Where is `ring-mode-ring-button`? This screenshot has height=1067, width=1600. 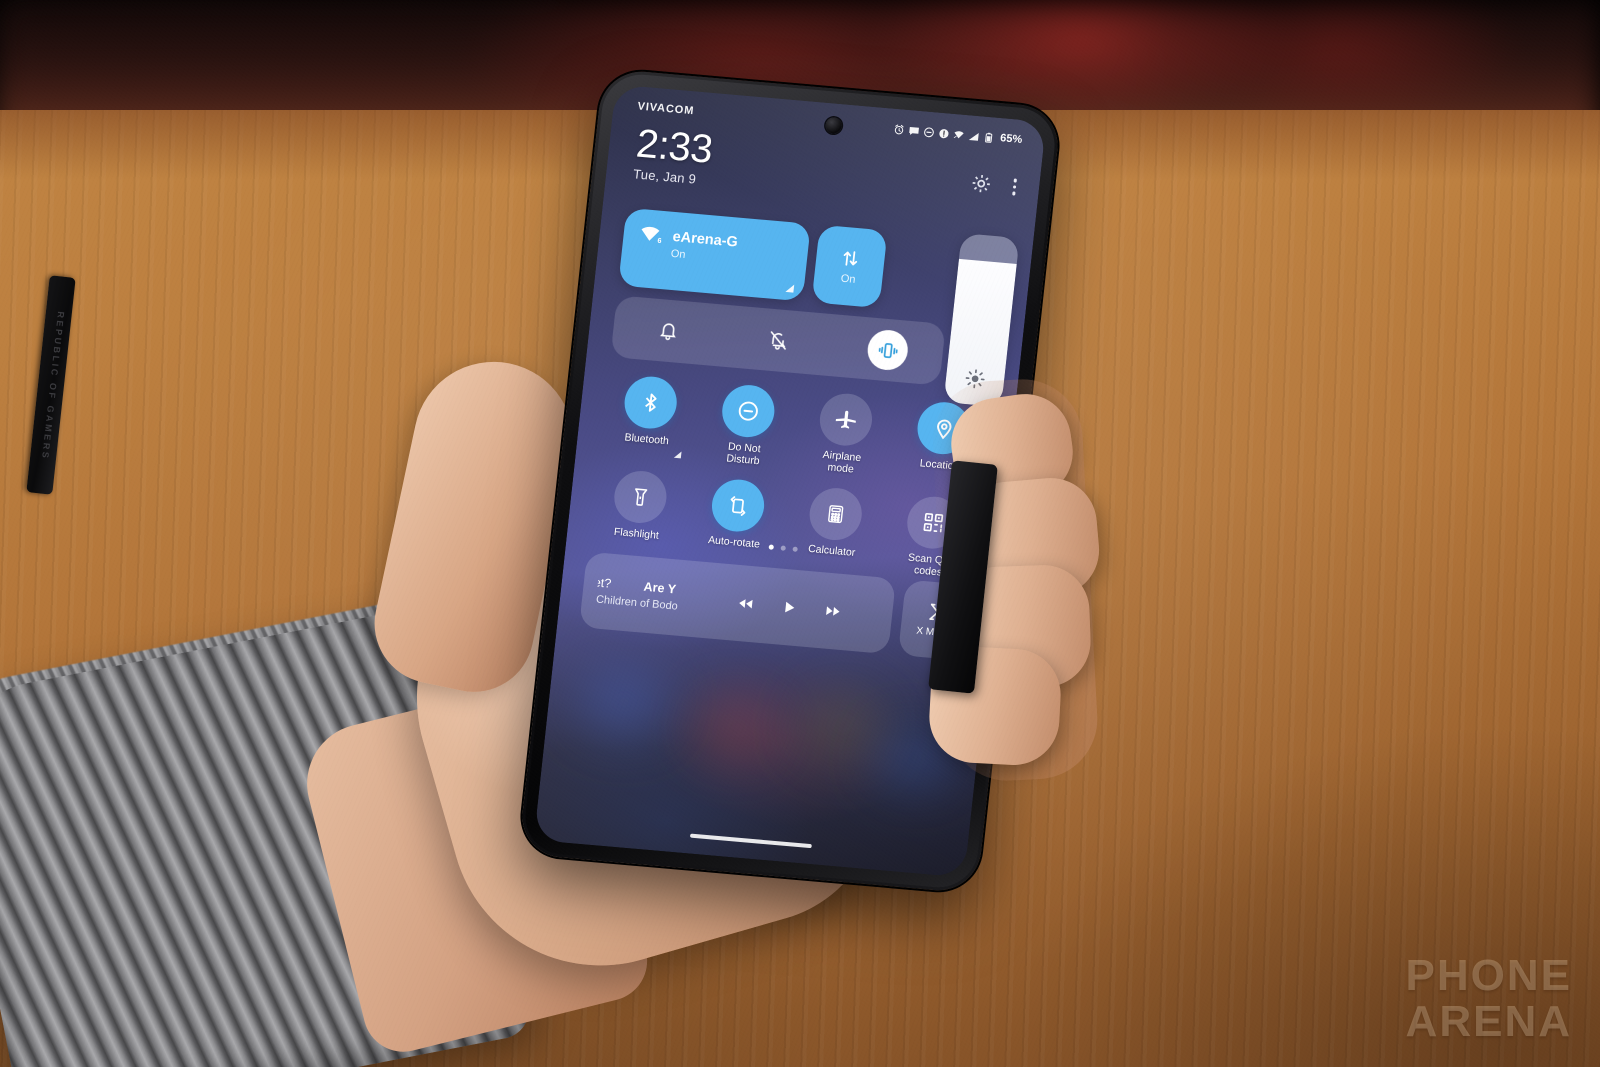
ring-mode-ring-button is located at coordinates (668, 330).